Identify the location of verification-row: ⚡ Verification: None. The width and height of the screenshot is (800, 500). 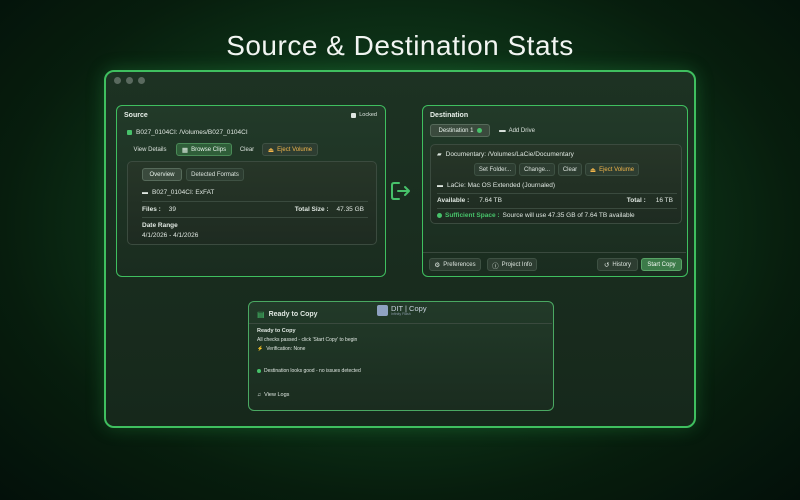
(281, 349).